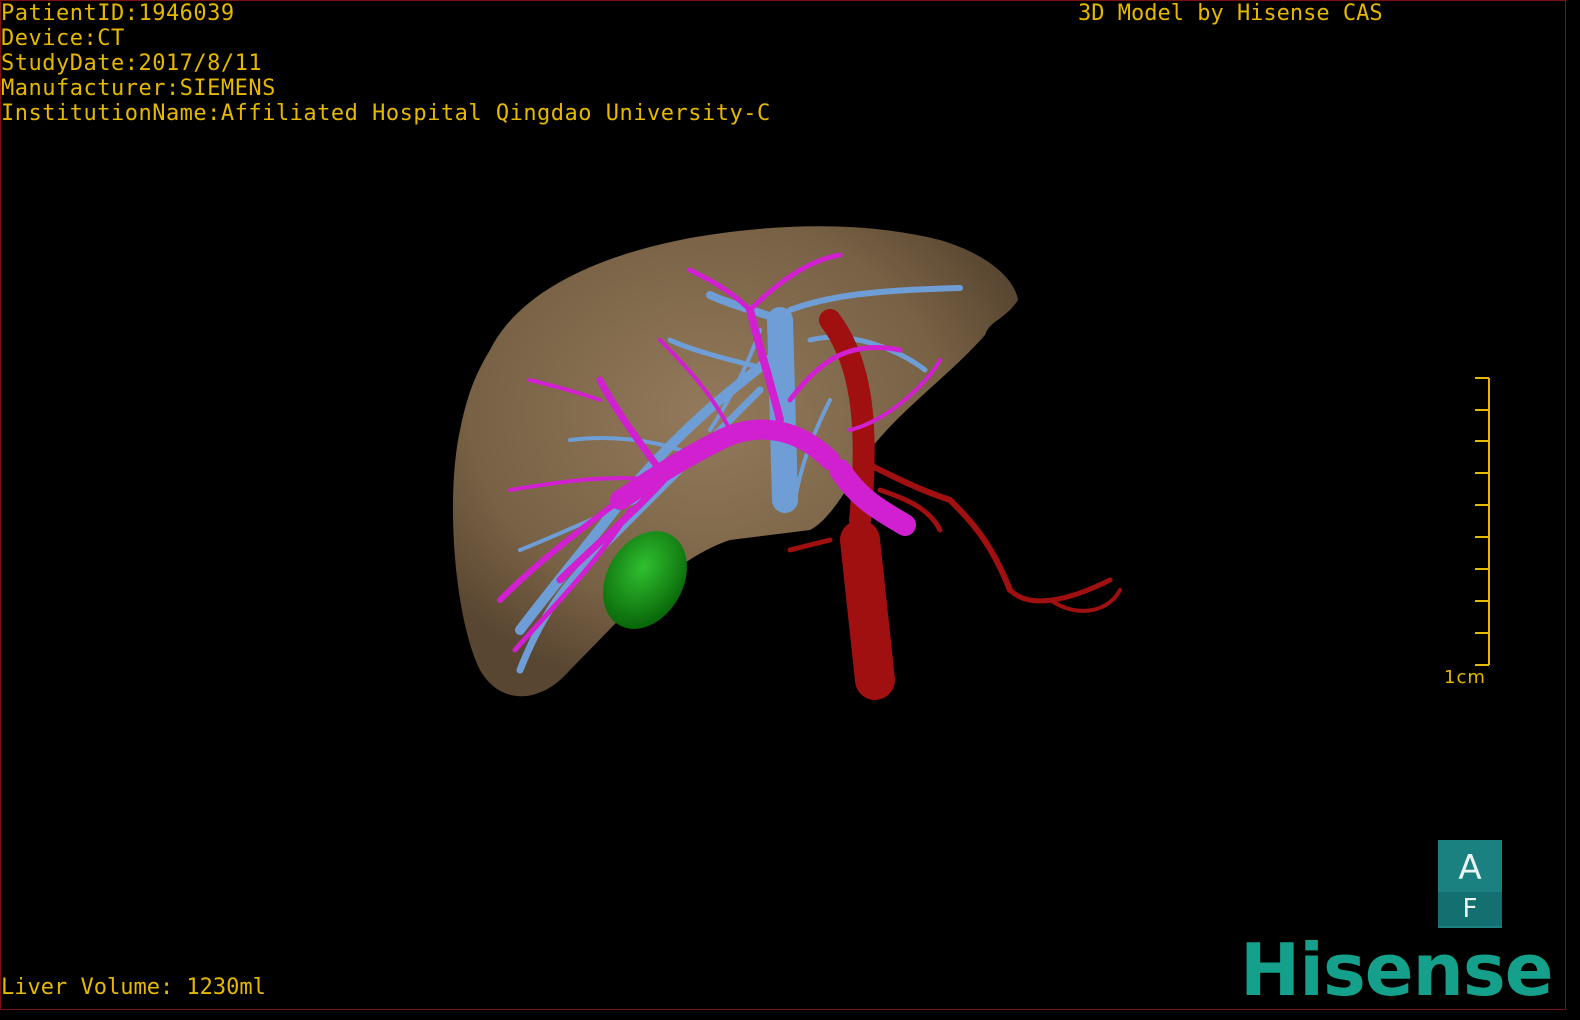  What do you see at coordinates (1470, 909) in the screenshot?
I see `orientation-foot-label: F` at bounding box center [1470, 909].